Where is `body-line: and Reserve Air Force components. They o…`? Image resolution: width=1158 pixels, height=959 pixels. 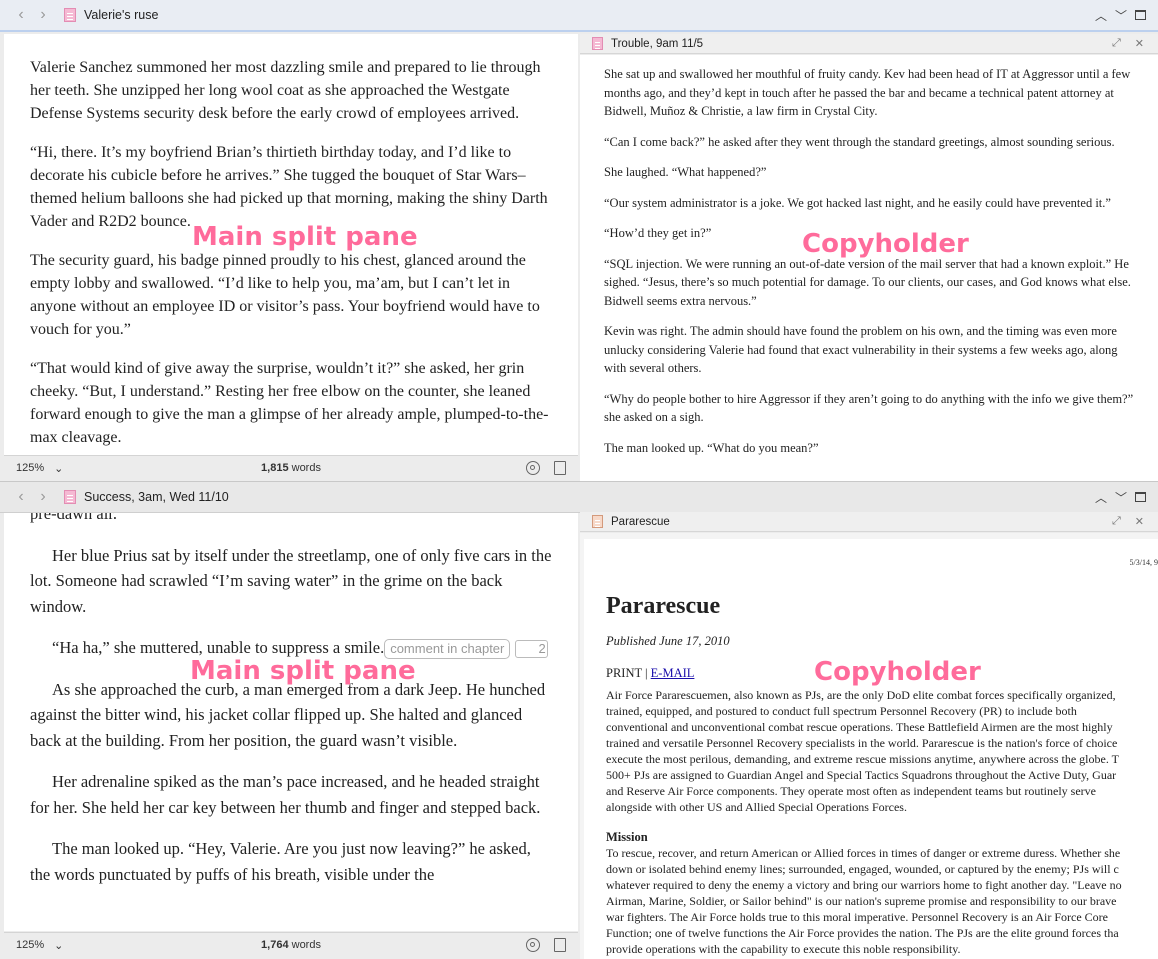 body-line: and Reserve Air Force components. They o… is located at coordinates (851, 791).